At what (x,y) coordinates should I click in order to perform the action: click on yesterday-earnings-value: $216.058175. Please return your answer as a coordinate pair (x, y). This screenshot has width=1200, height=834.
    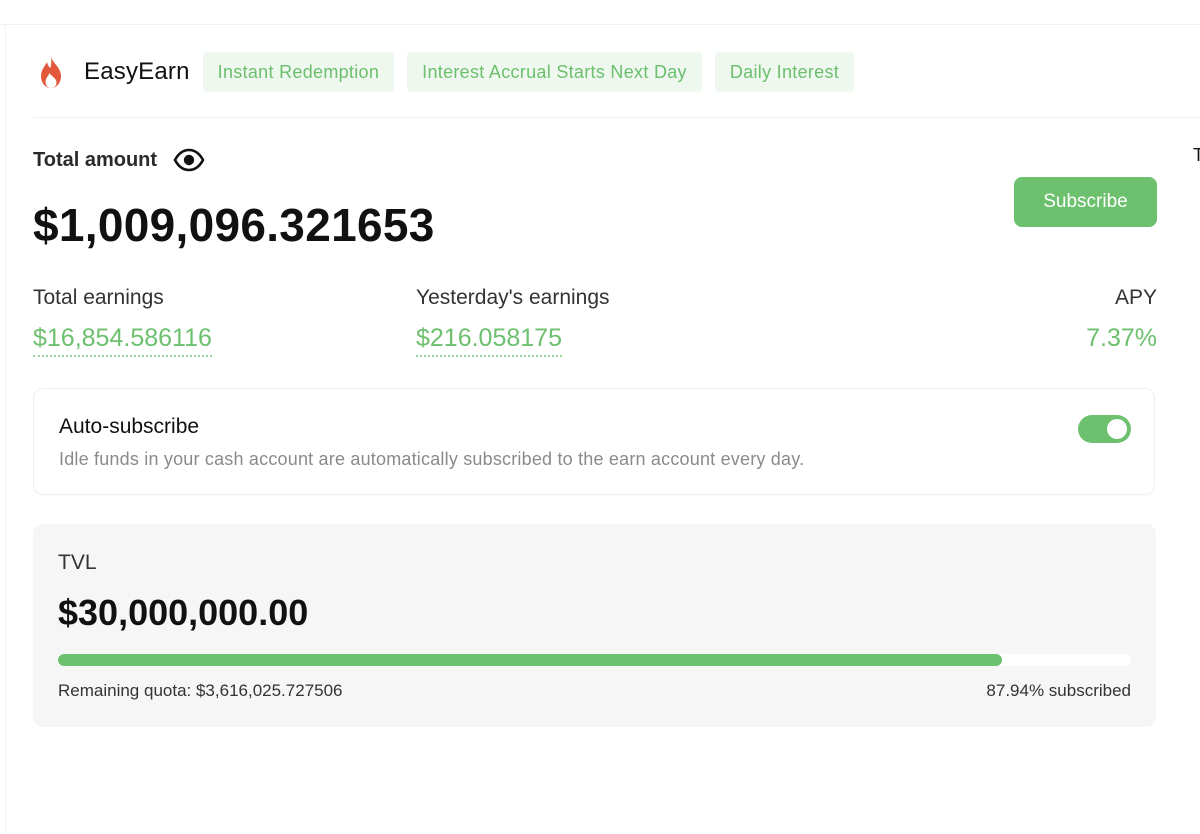
    Looking at the image, I should click on (489, 340).